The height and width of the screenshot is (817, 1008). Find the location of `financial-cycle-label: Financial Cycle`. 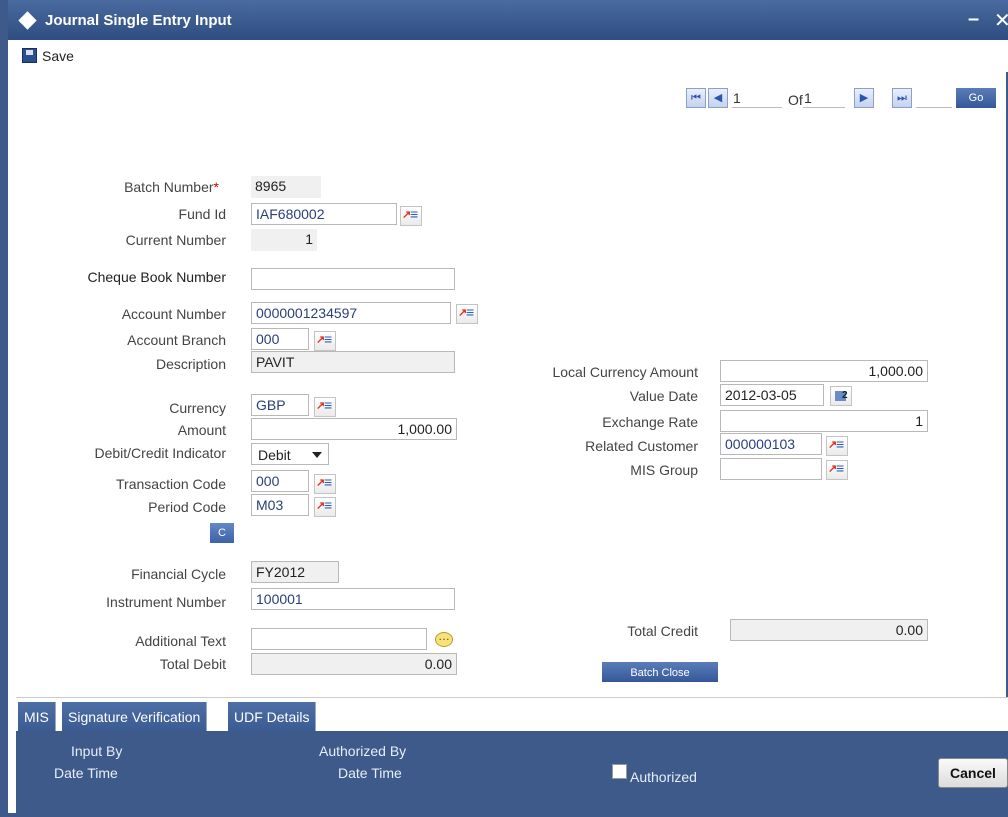

financial-cycle-label: Financial Cycle is located at coordinates (178, 574).